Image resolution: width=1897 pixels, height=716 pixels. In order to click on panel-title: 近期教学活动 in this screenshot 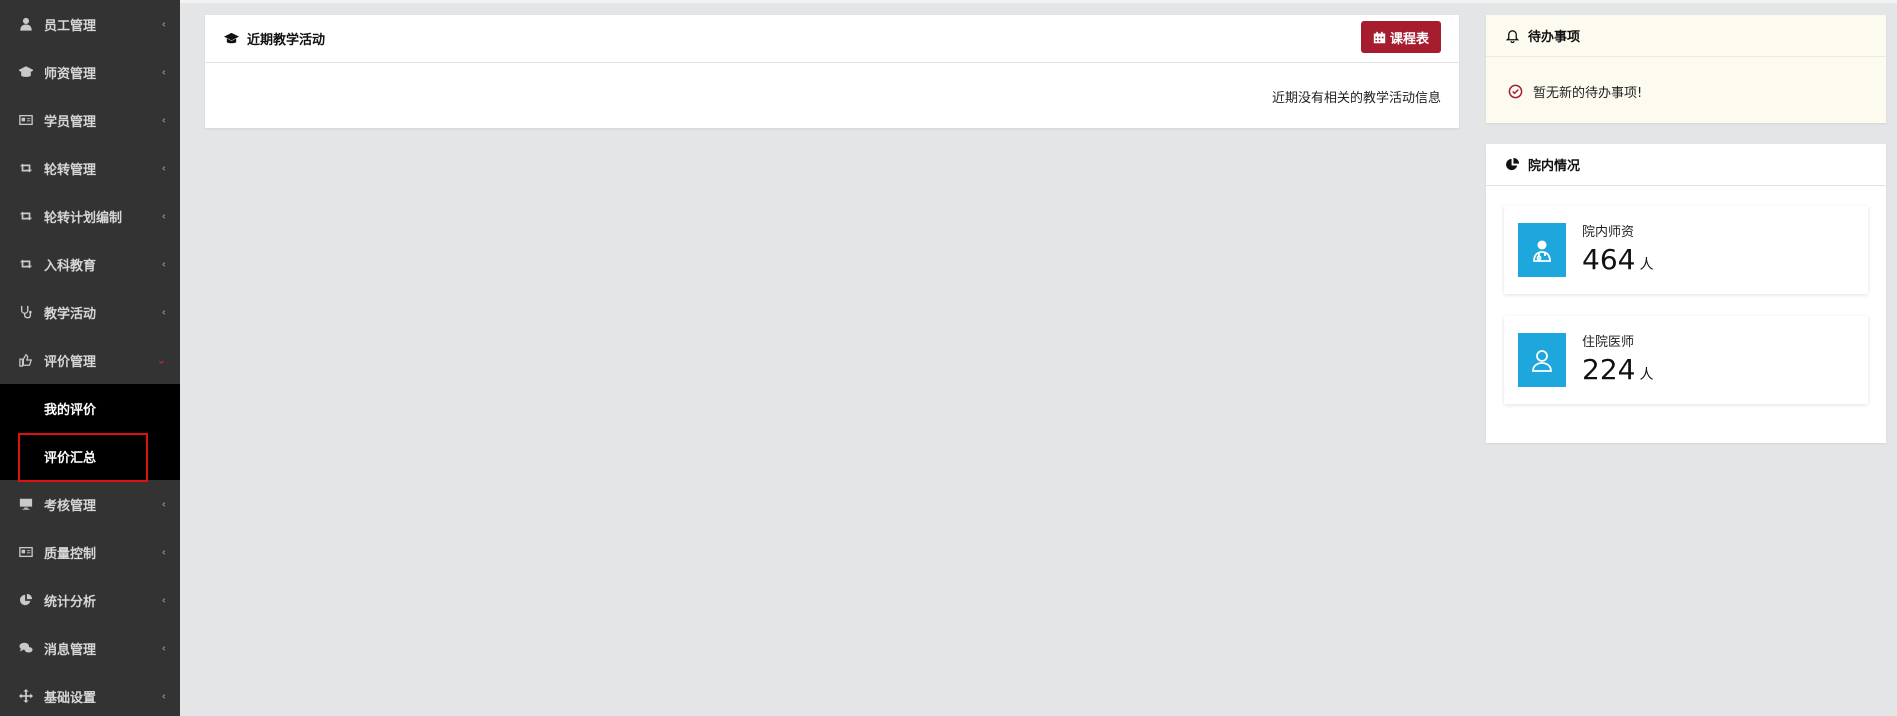, I will do `click(286, 40)`.